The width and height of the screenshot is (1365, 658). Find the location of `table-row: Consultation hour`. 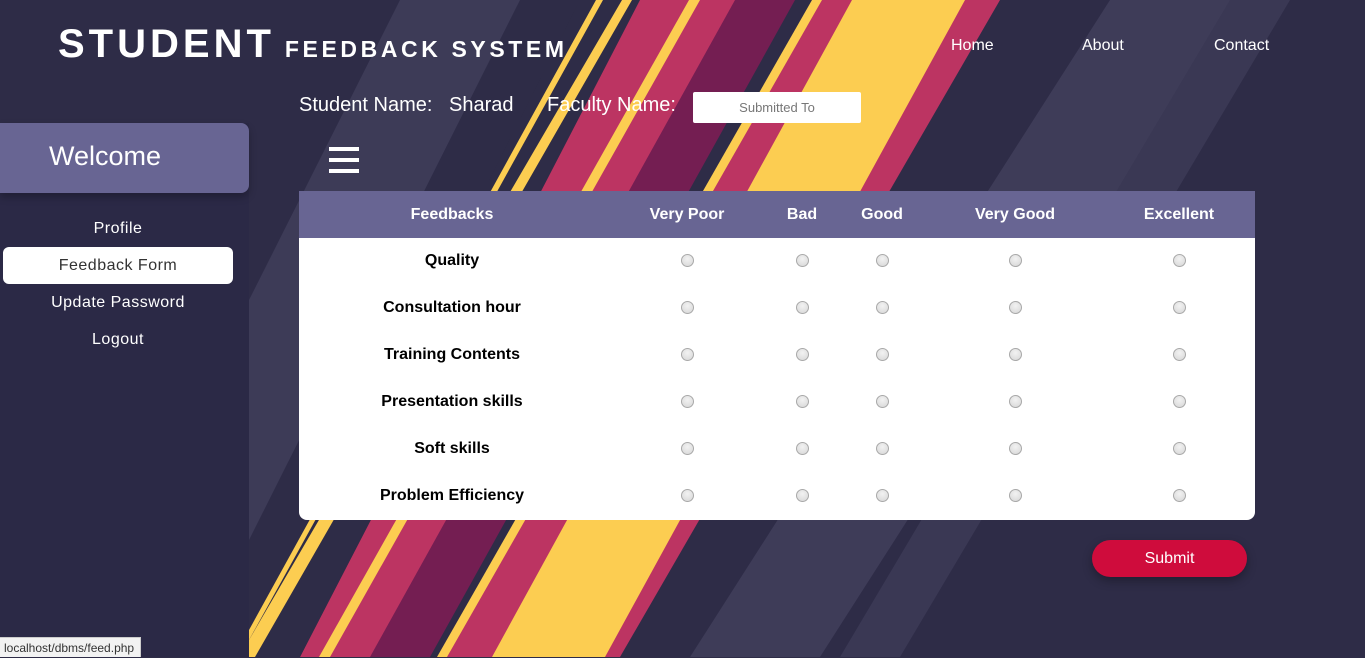

table-row: Consultation hour is located at coordinates (777, 308).